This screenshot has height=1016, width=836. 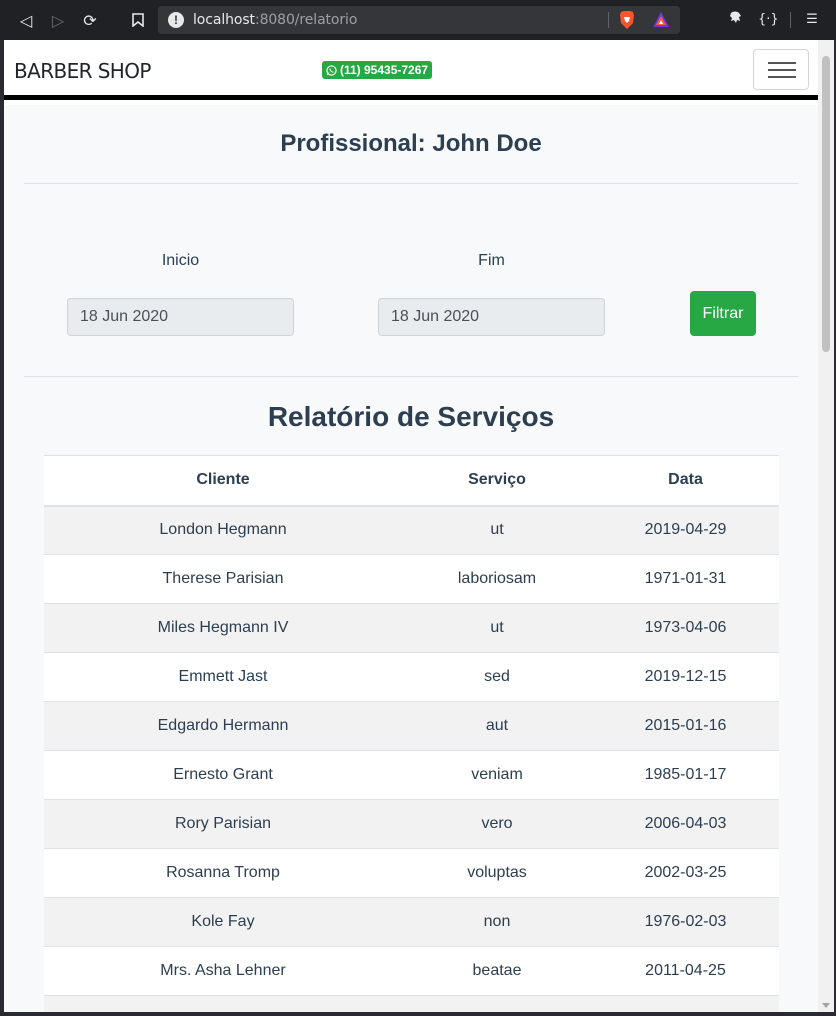 I want to click on cell-servico: voluptas, so click(x=497, y=873).